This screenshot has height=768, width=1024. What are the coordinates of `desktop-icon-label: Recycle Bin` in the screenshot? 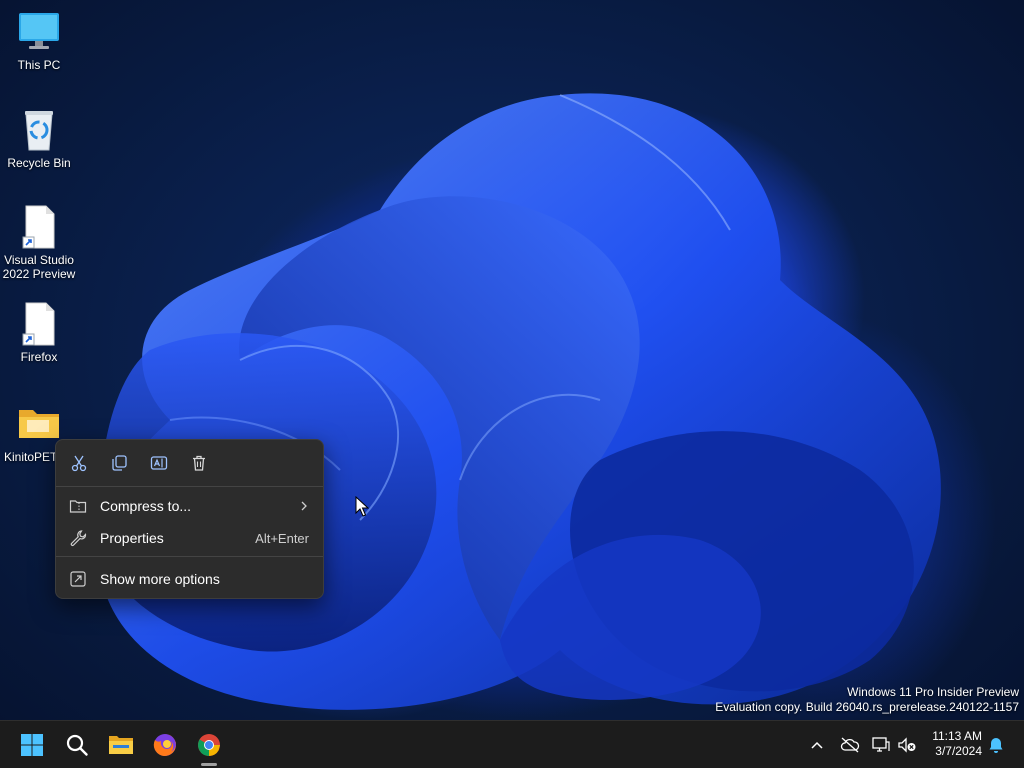 It's located at (39, 163).